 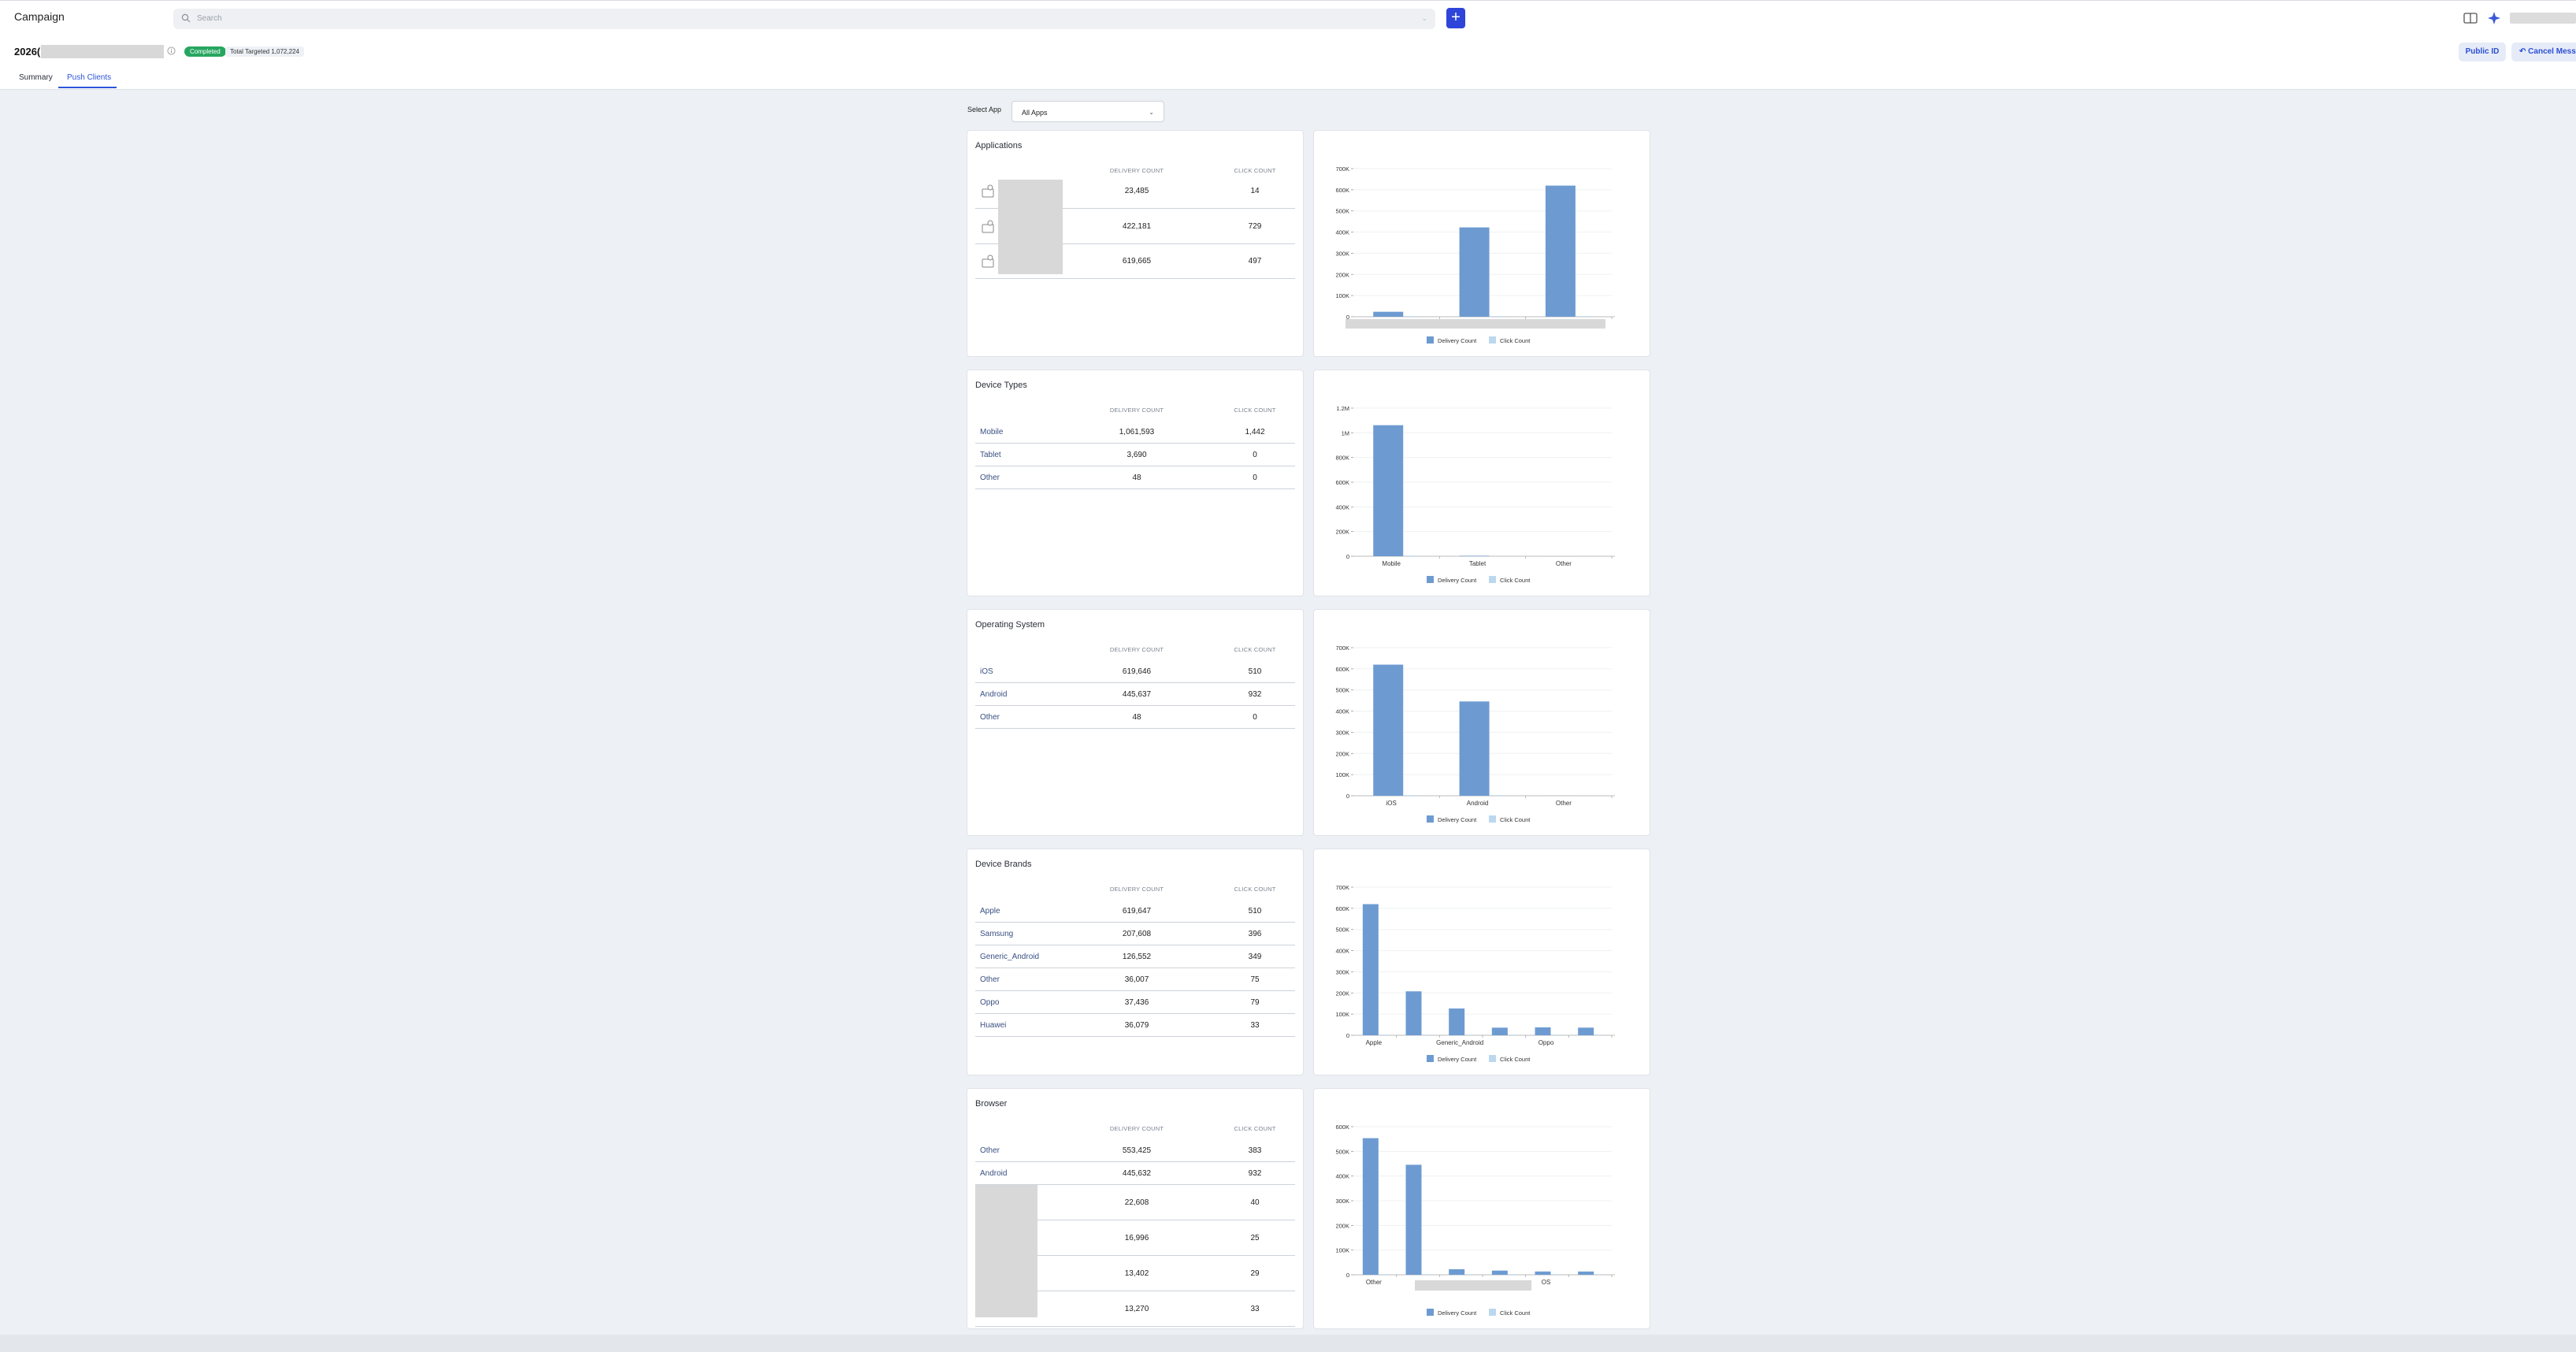 I want to click on table-row: Samsung 207,608 396, so click(x=1135, y=934).